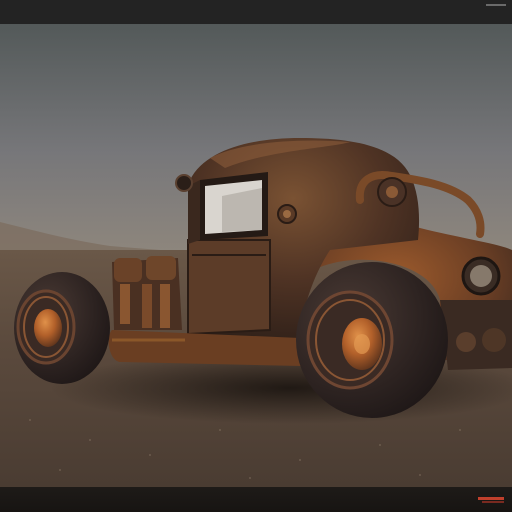 The width and height of the screenshot is (512, 512). What do you see at coordinates (256, 499) in the screenshot?
I see `bottom-letterbox-bar` at bounding box center [256, 499].